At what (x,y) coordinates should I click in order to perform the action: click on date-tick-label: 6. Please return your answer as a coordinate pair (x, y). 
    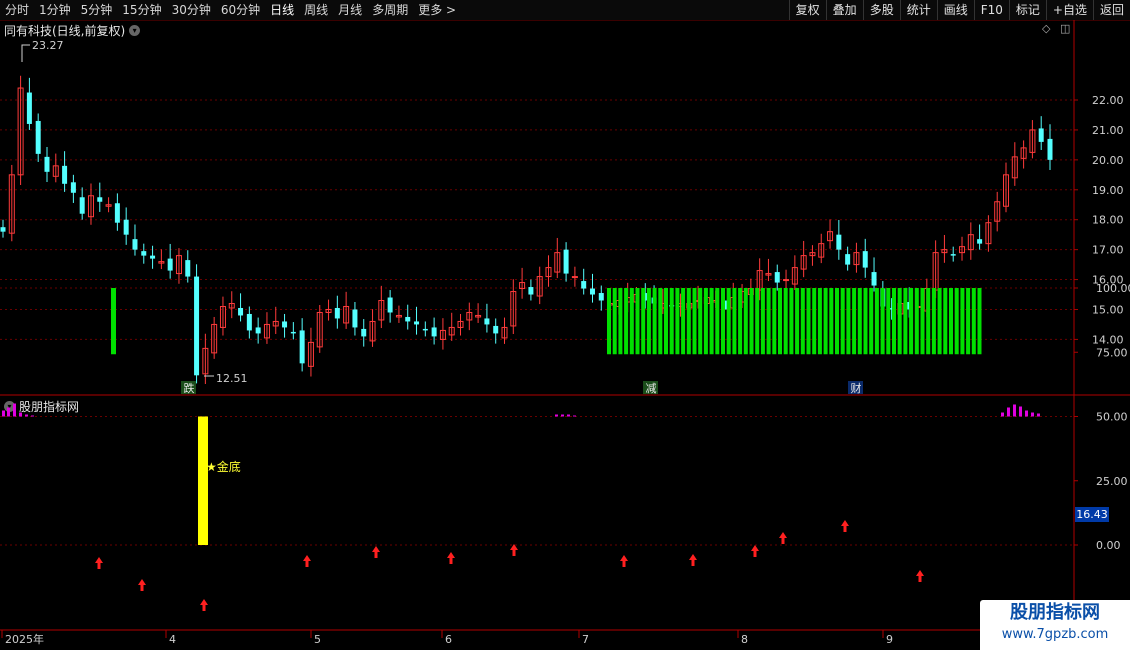
    Looking at the image, I should click on (448, 639).